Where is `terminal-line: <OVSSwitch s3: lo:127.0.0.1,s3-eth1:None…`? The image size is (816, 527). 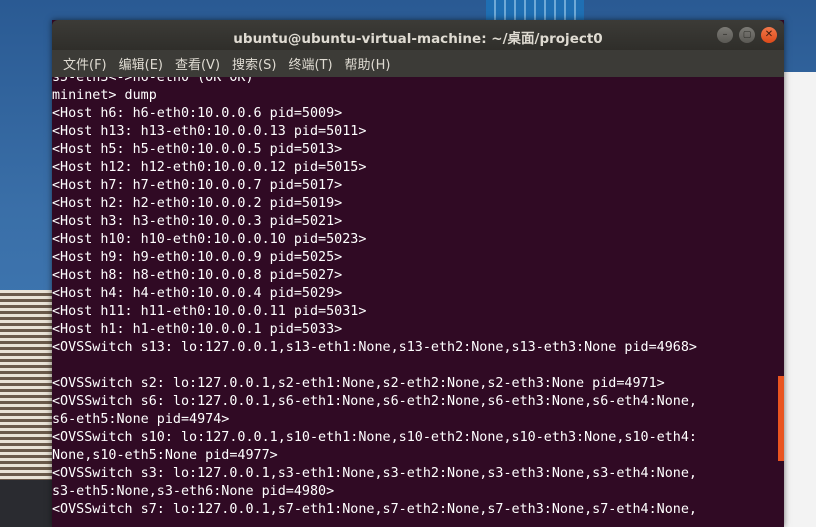
terminal-line: <OVSSwitch s3: lo:127.0.0.1,s3-eth1:None… is located at coordinates (374, 473).